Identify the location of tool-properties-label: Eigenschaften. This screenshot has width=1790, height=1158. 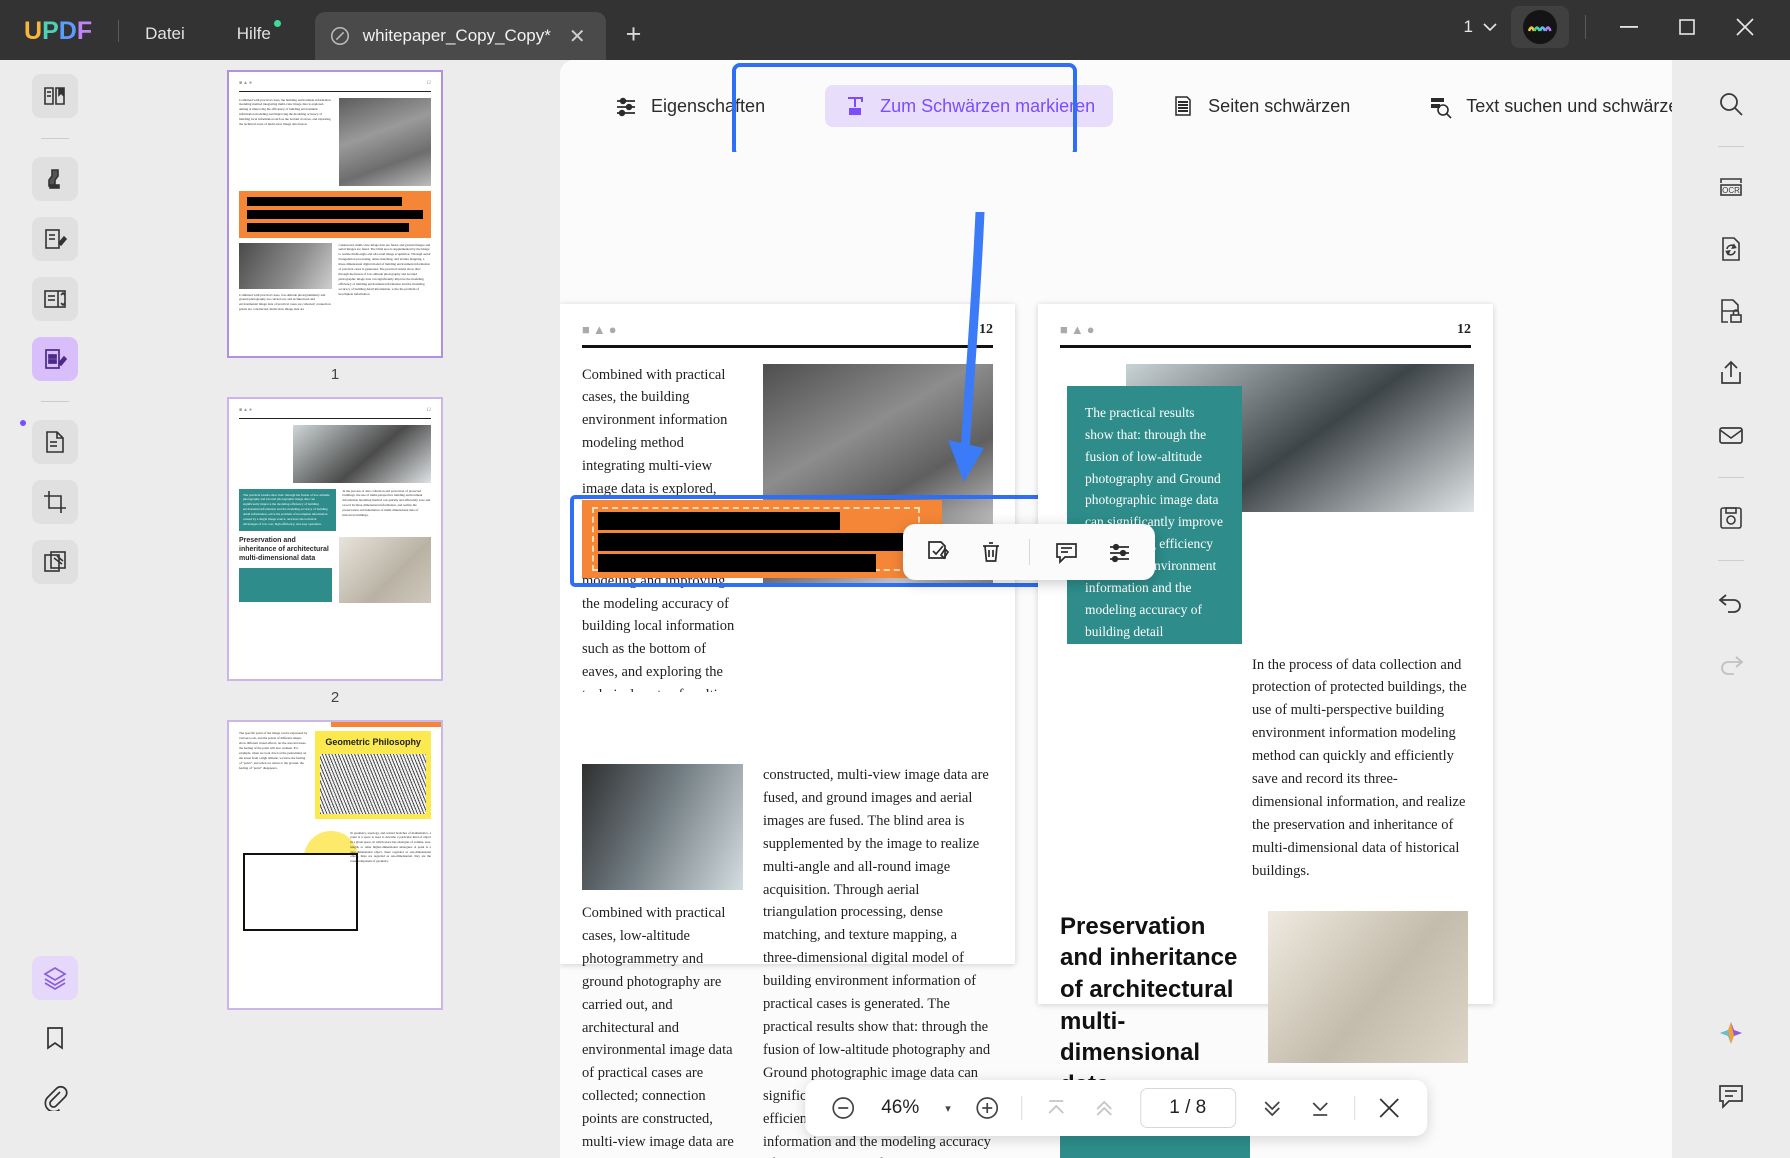
(708, 105).